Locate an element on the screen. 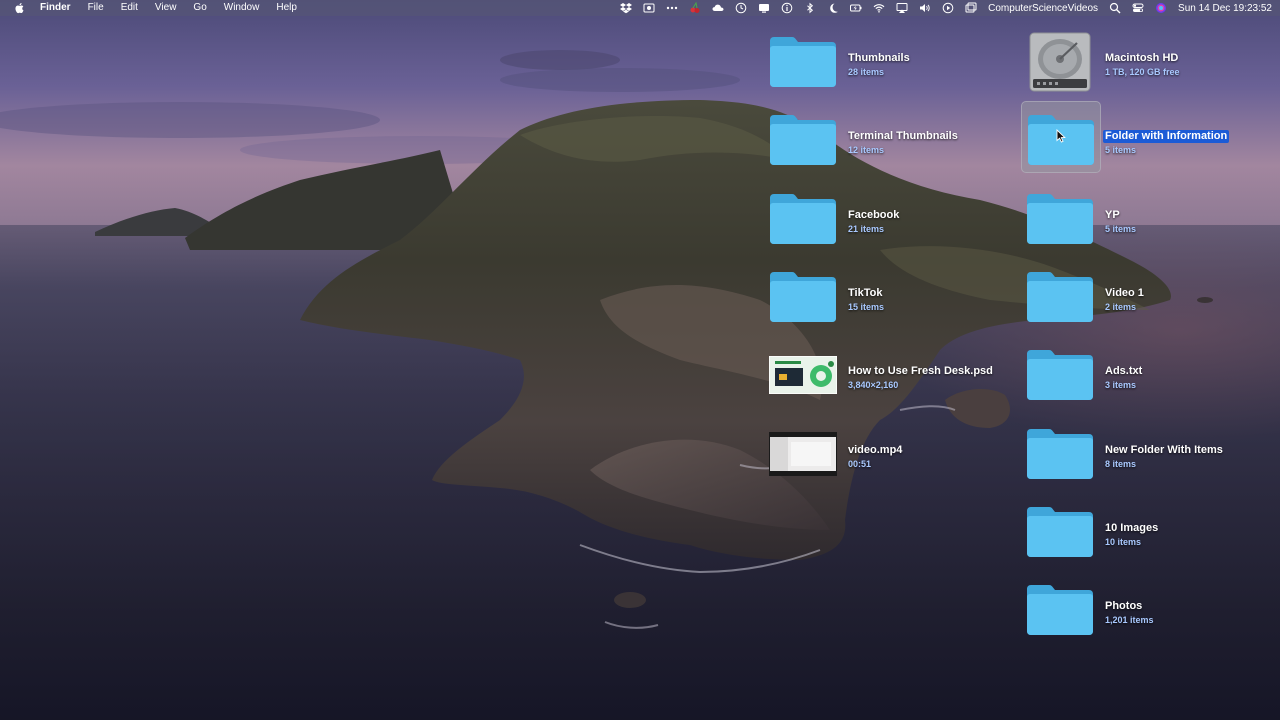  item-name: YP is located at coordinates (1112, 215).